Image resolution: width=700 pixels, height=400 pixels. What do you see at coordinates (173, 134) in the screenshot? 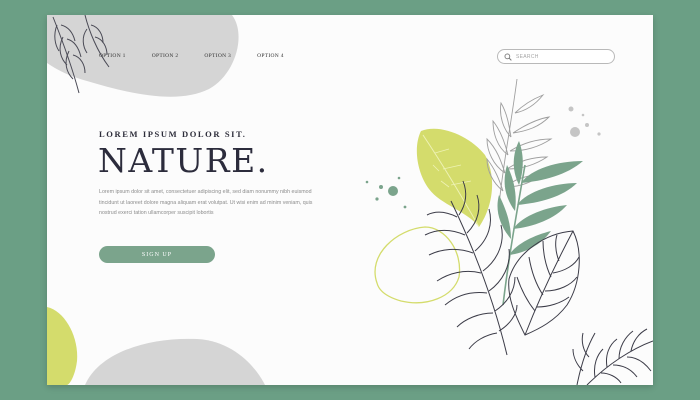
I see `hero-eyebrow: LOREM IPSUM DOLOR SIT.` at bounding box center [173, 134].